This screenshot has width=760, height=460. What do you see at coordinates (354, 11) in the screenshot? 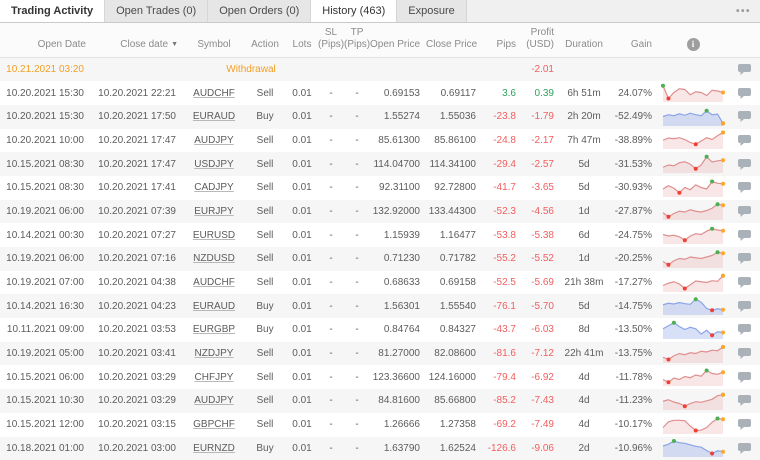
I see `tab-history-463: History (463)` at bounding box center [354, 11].